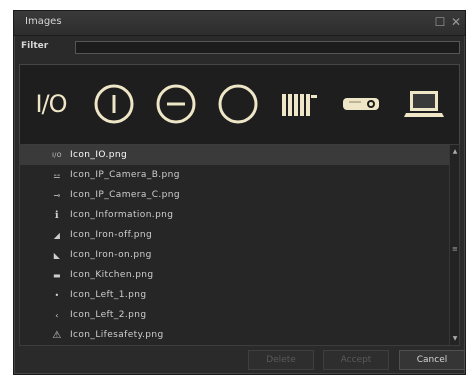 Image resolution: width=467 pixels, height=376 pixels. What do you see at coordinates (356, 360) in the screenshot?
I see `accept-button: Accept` at bounding box center [356, 360].